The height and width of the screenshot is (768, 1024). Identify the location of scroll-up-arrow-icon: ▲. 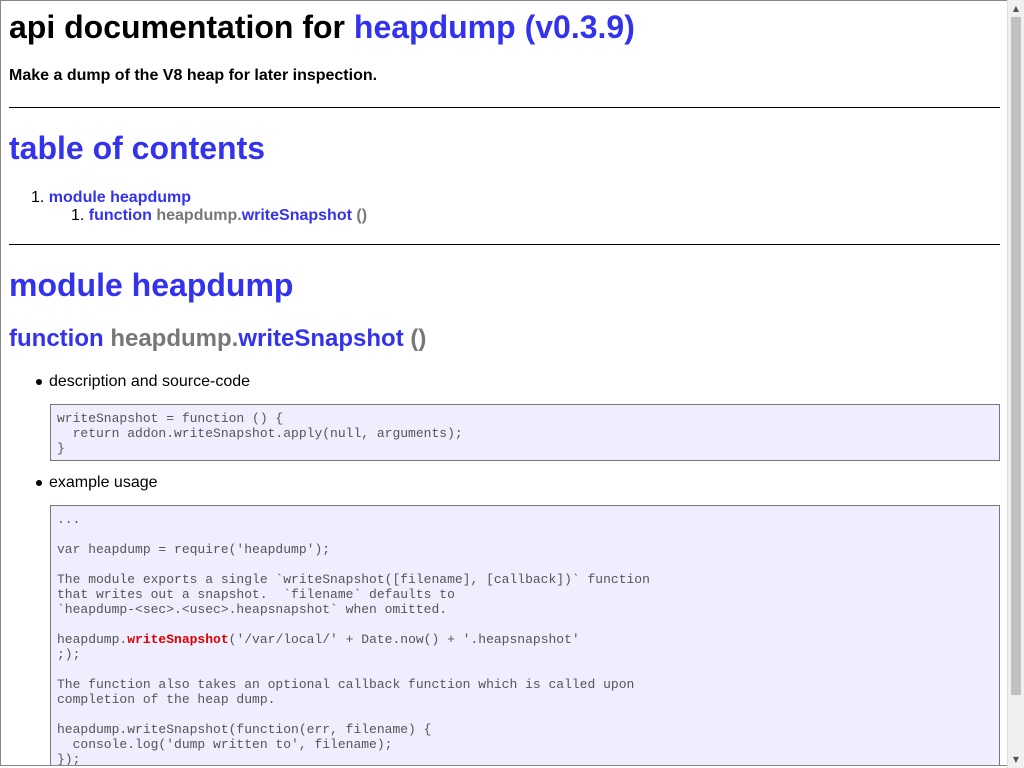
(1016, 8).